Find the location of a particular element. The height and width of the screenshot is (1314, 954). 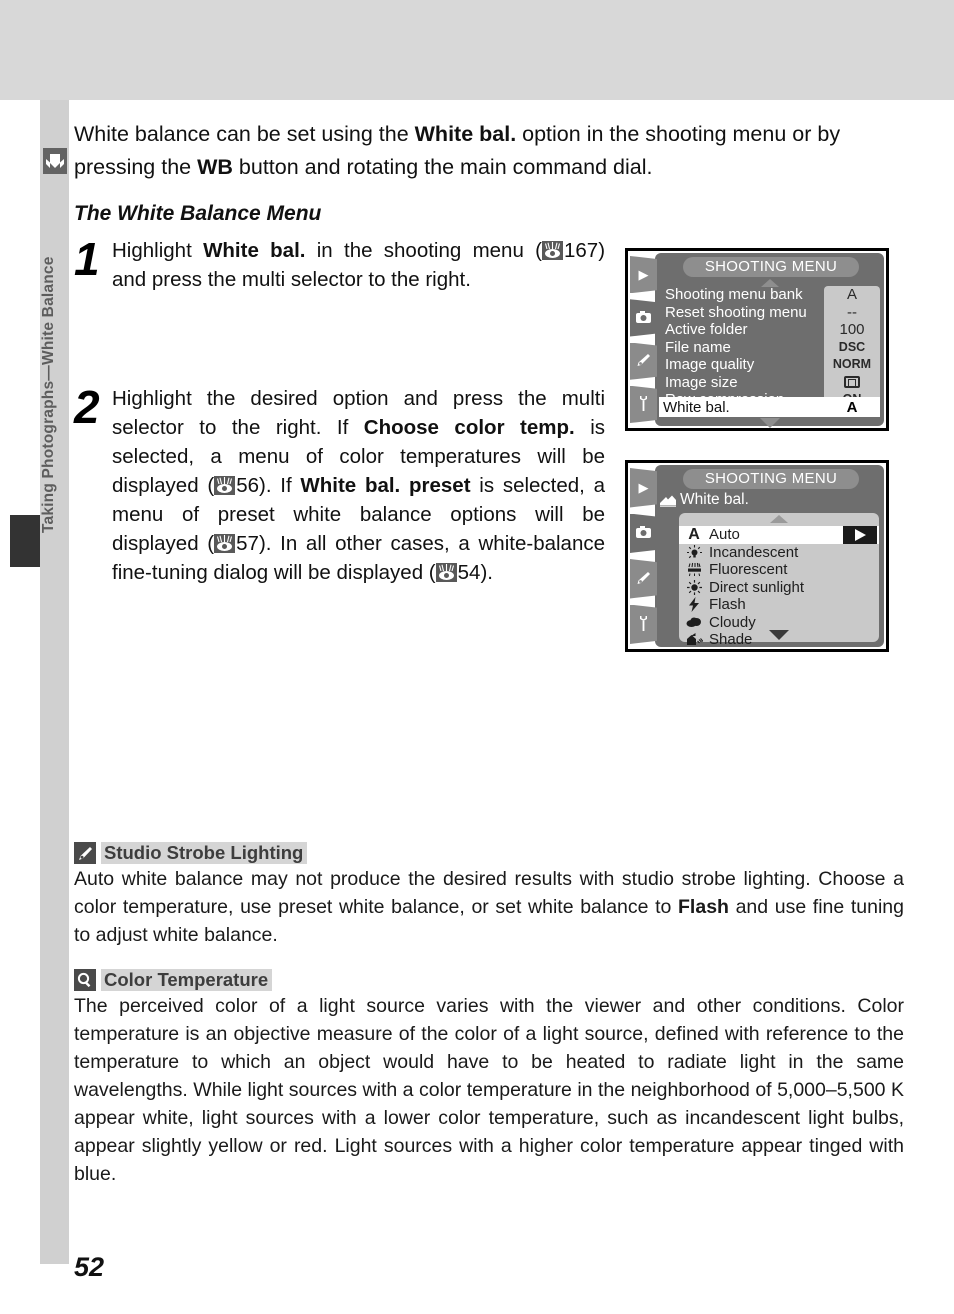

top-gray-band is located at coordinates (477, 50).